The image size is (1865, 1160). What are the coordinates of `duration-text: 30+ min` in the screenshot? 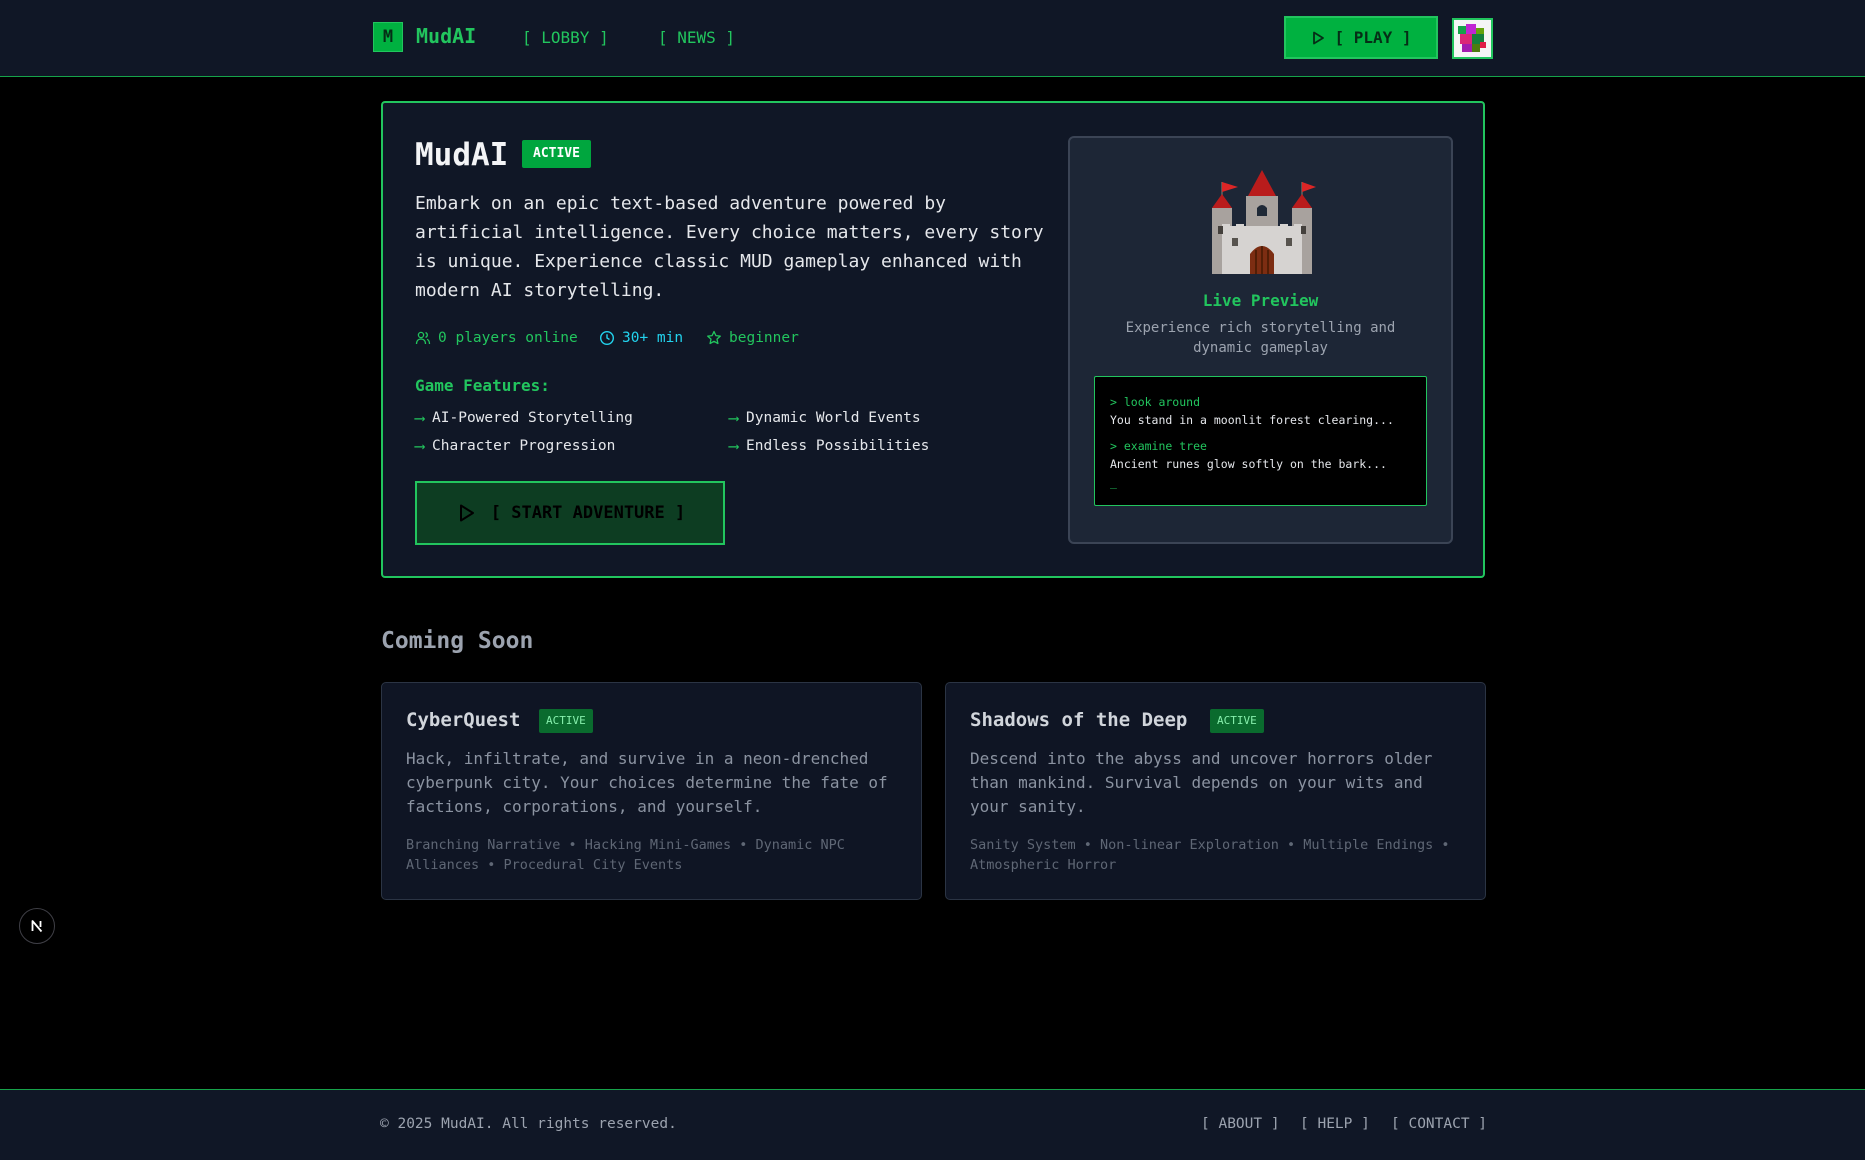 It's located at (653, 338).